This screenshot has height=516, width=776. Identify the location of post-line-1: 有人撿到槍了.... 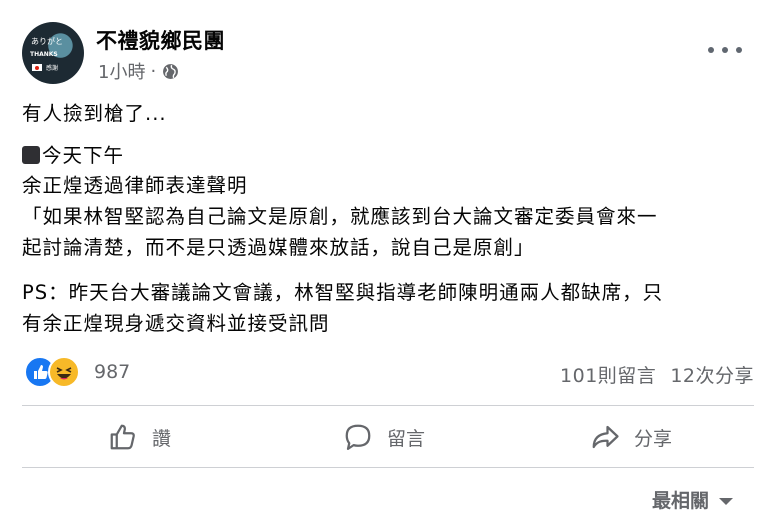
(94, 113).